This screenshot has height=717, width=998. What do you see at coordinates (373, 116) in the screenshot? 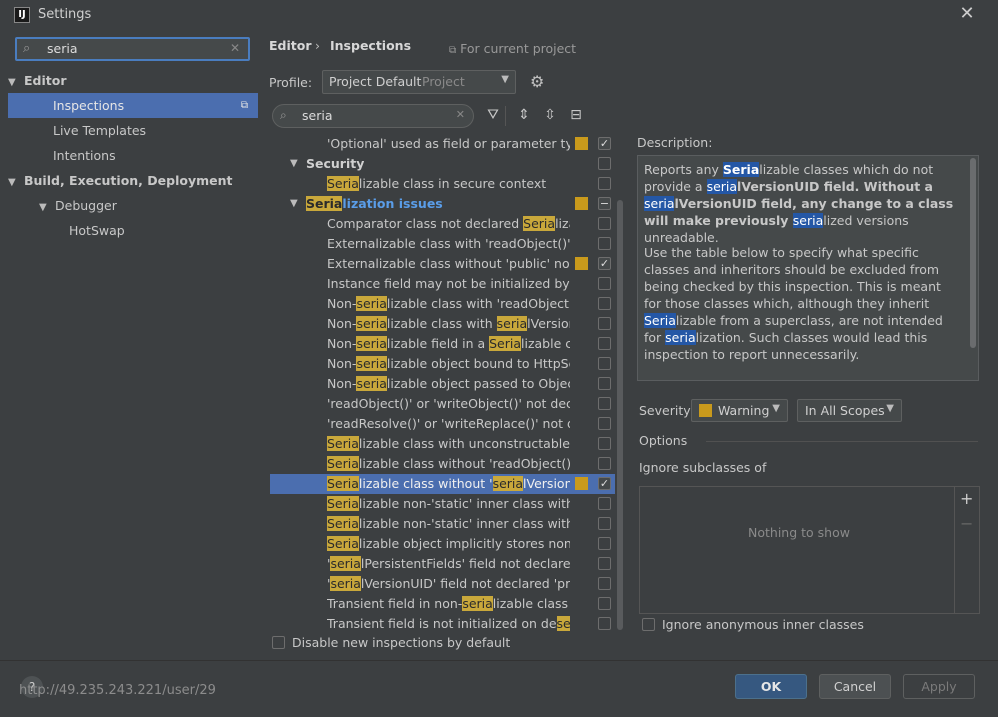
I see `inspection-search-input: ⌕ seria ✕` at bounding box center [373, 116].